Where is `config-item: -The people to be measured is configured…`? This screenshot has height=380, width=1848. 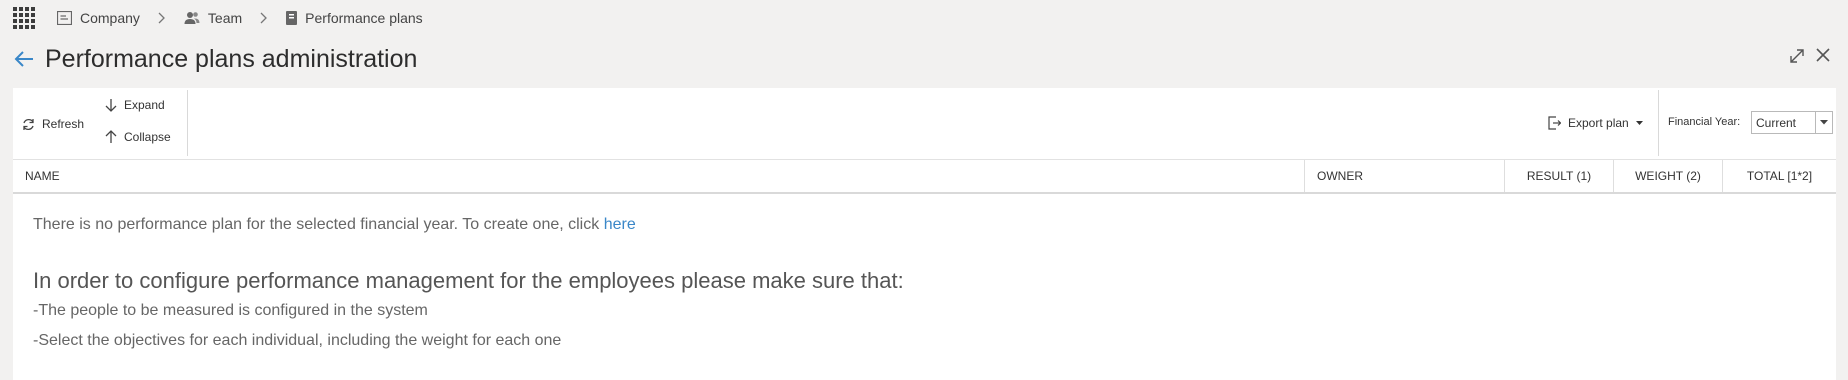
config-item: -The people to be measured is configured… is located at coordinates (230, 310).